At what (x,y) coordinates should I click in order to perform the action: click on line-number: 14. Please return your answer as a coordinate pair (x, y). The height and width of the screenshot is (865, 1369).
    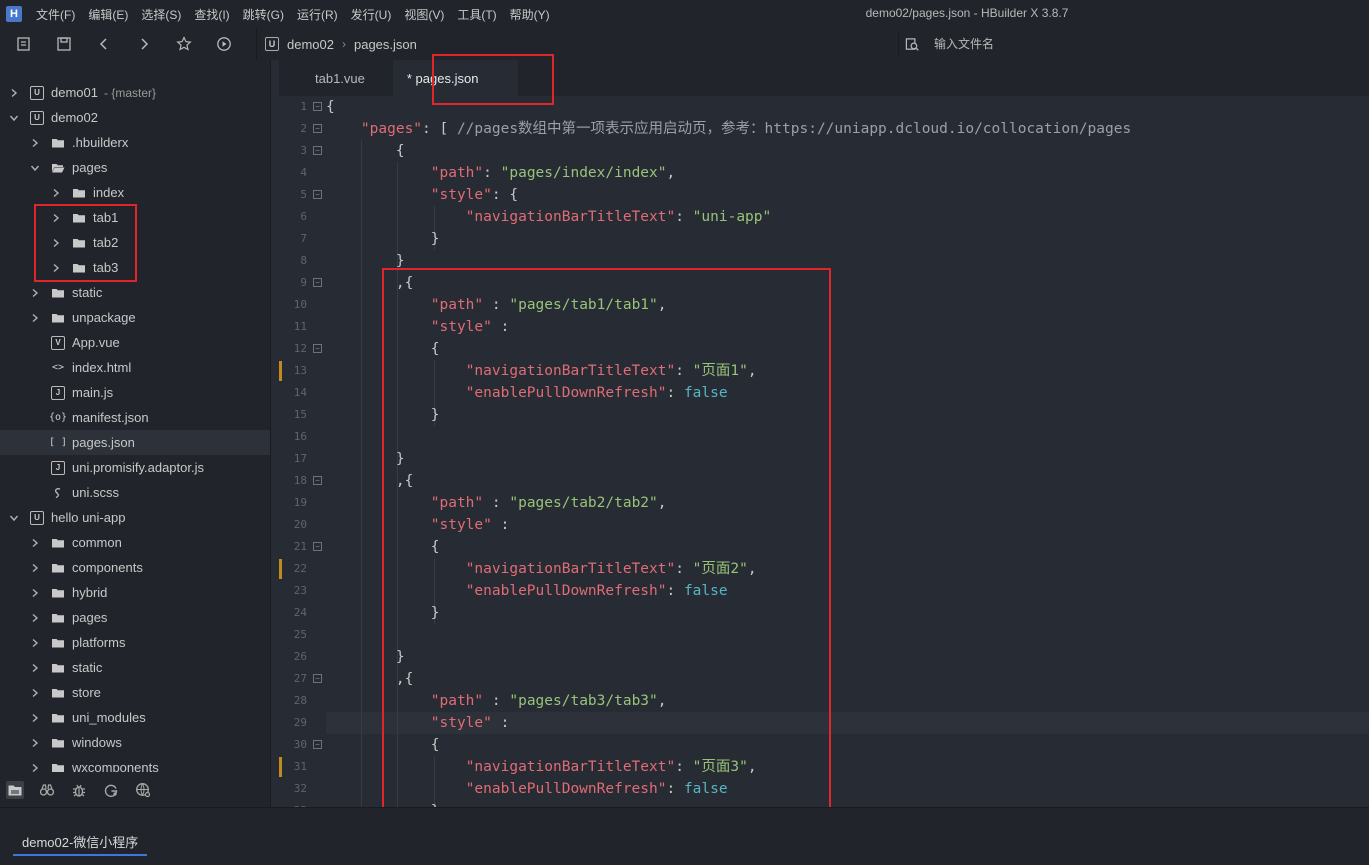
    Looking at the image, I should click on (300, 392).